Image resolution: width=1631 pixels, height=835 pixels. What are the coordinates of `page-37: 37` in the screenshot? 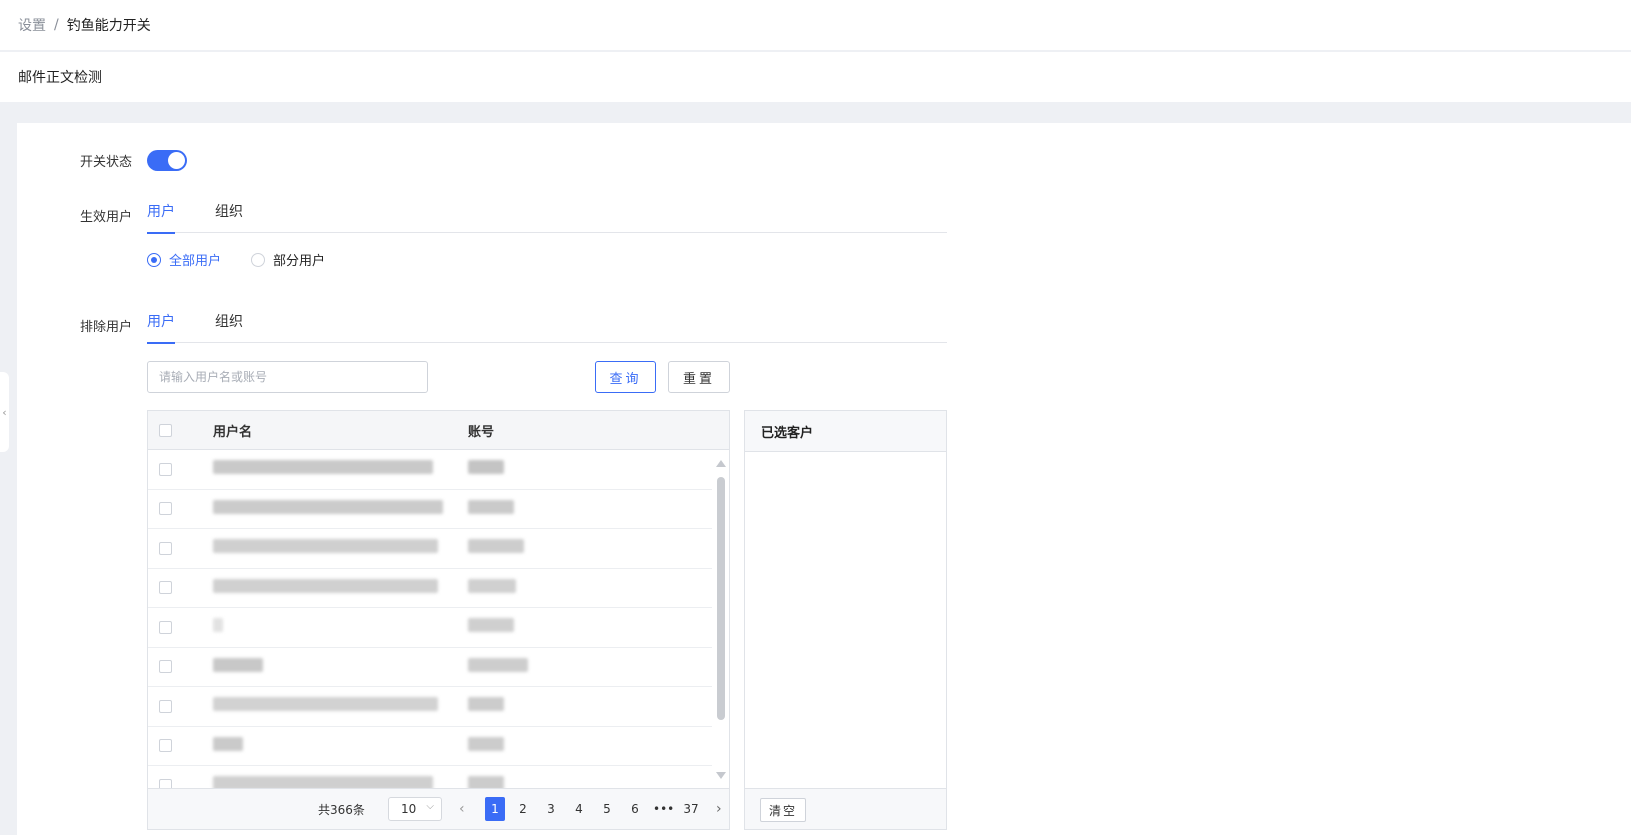 It's located at (691, 809).